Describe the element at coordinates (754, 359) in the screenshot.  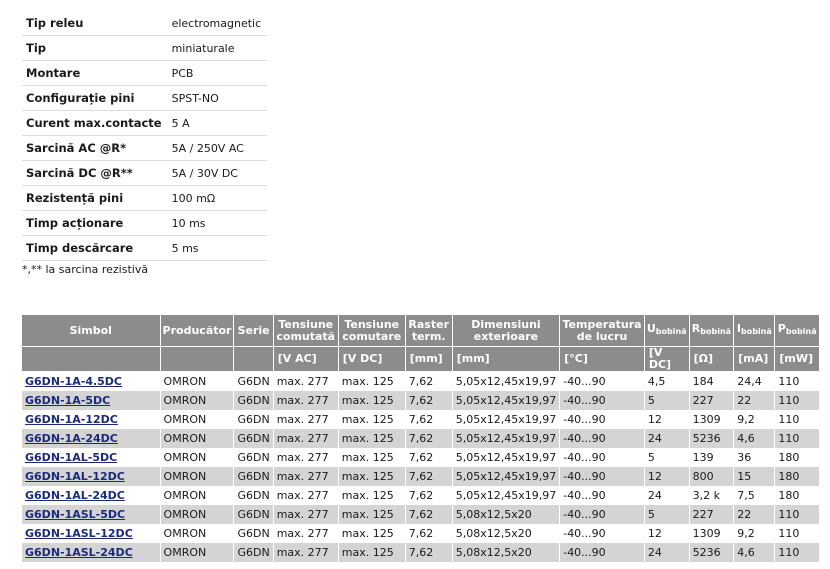
I see `unit-cell: [mA]` at that location.